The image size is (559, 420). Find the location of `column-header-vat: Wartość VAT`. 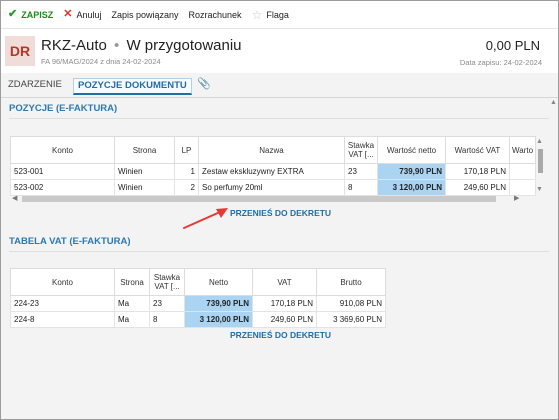

column-header-vat: Wartość VAT is located at coordinates (477, 150).